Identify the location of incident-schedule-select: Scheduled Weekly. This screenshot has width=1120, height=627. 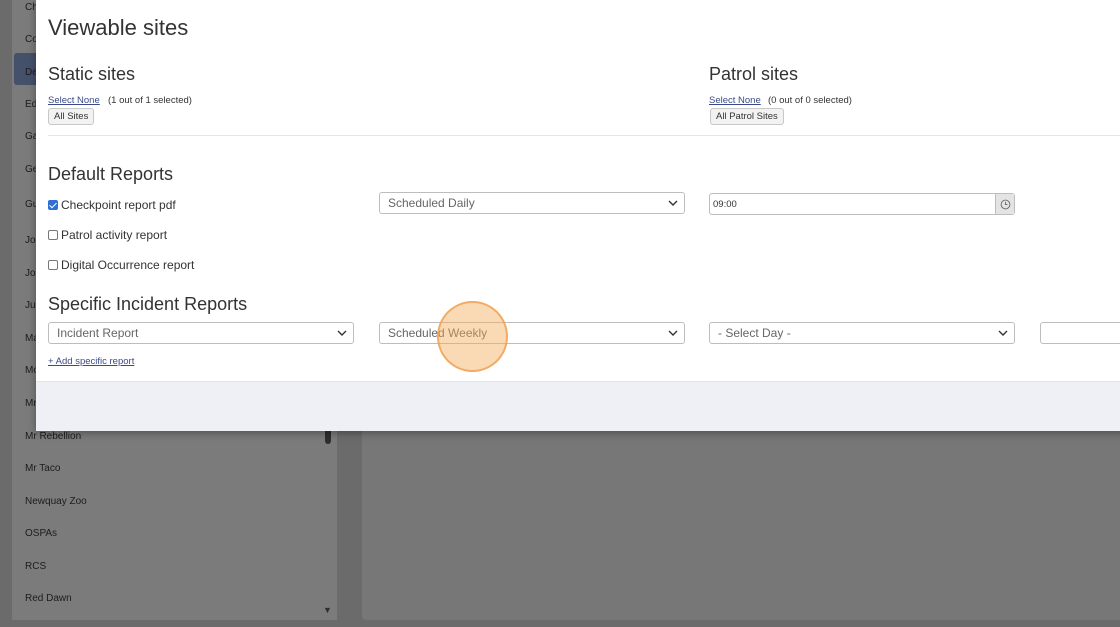
(532, 333).